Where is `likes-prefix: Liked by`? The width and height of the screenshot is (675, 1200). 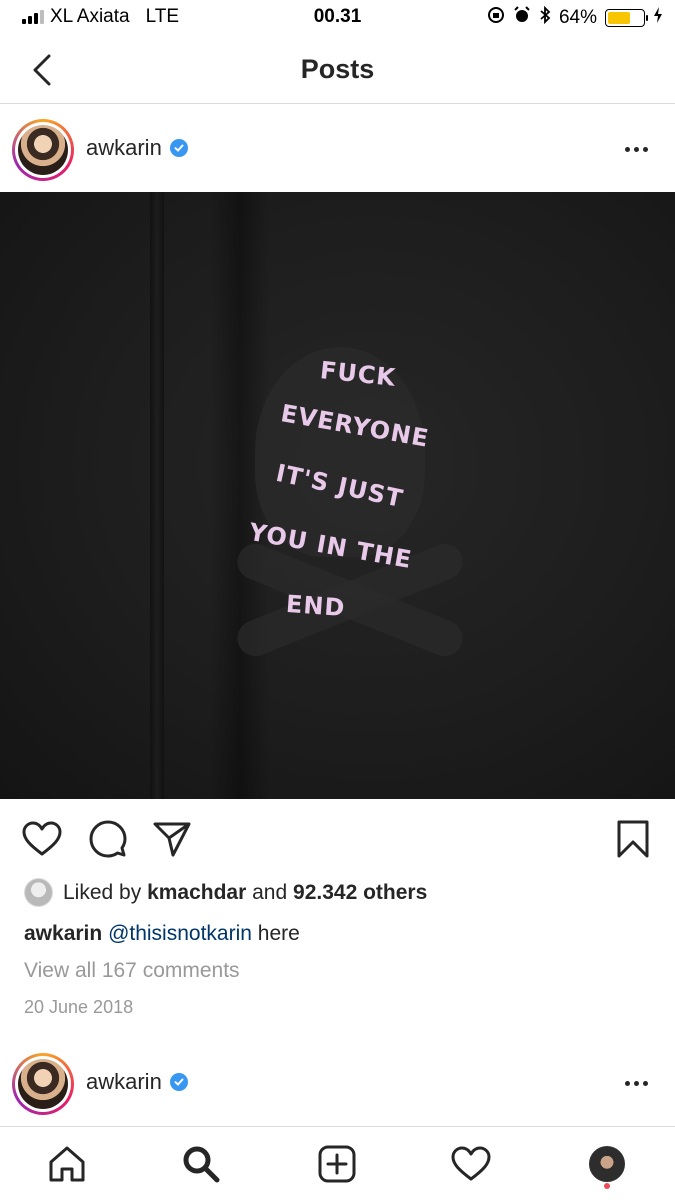 likes-prefix: Liked by is located at coordinates (102, 892).